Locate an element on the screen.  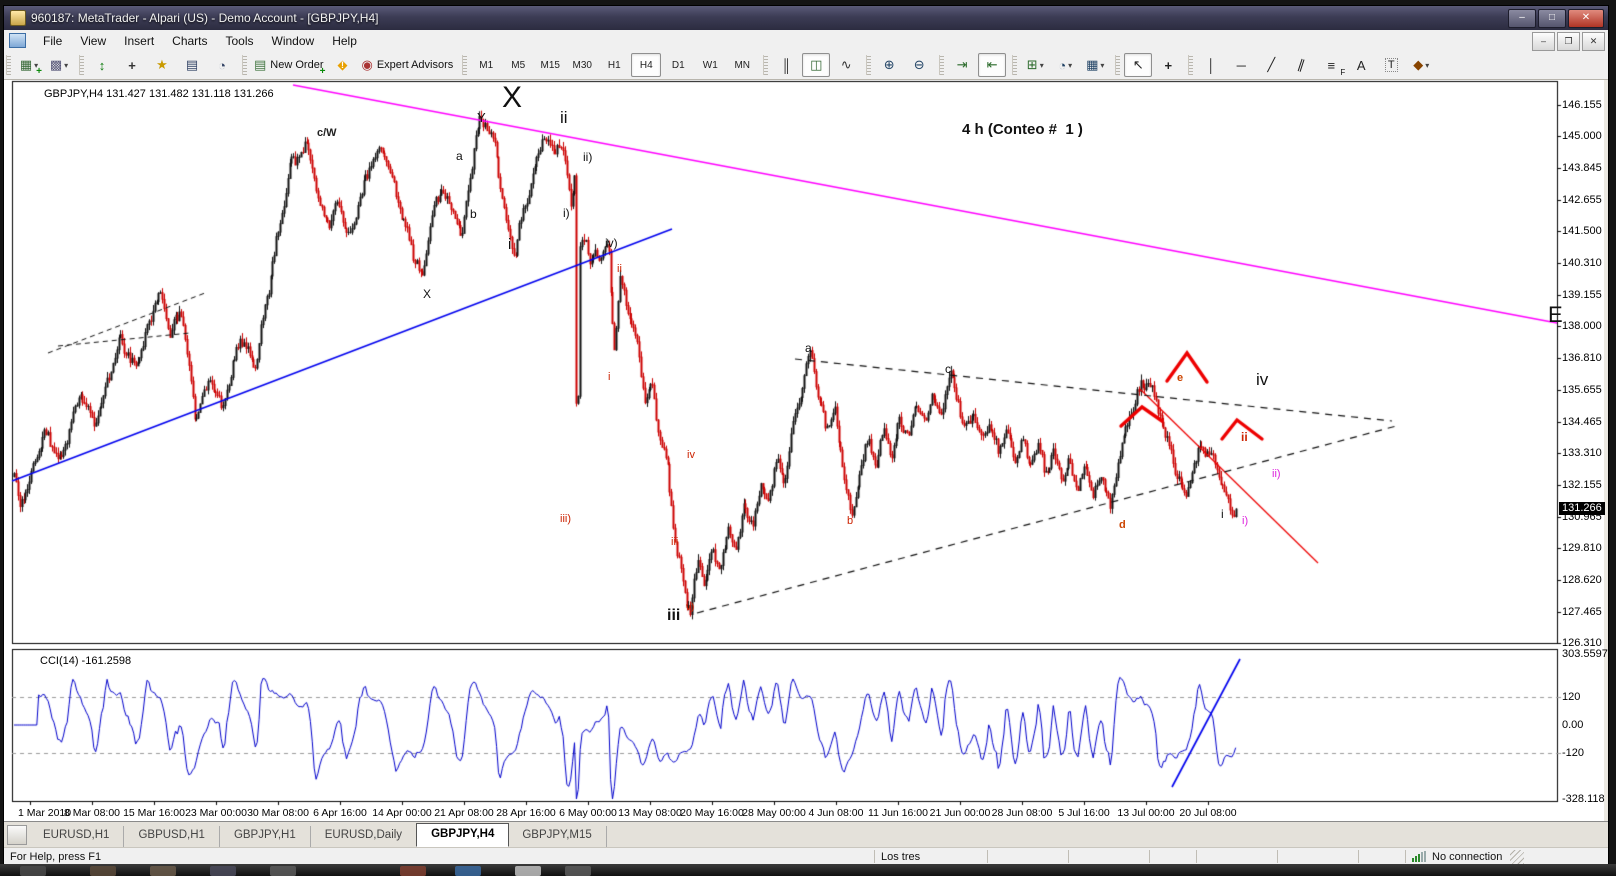
candlestick-chart-button: ◫ is located at coordinates (816, 65).